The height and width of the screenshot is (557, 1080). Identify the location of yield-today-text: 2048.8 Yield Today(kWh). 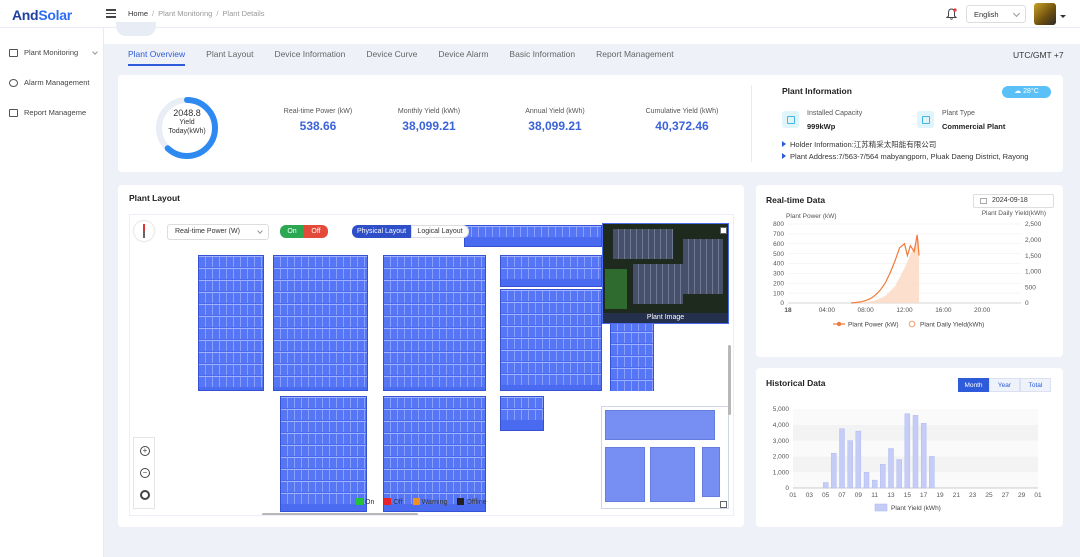
(187, 122).